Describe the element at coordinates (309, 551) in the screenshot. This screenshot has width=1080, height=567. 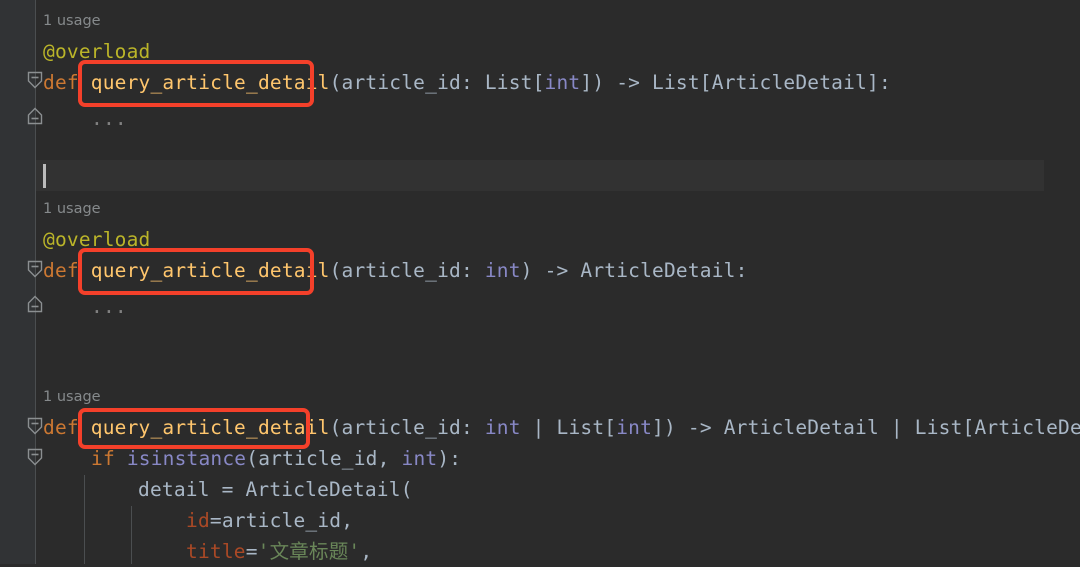
I see `kwarg-title-value: '文章标题'` at that location.